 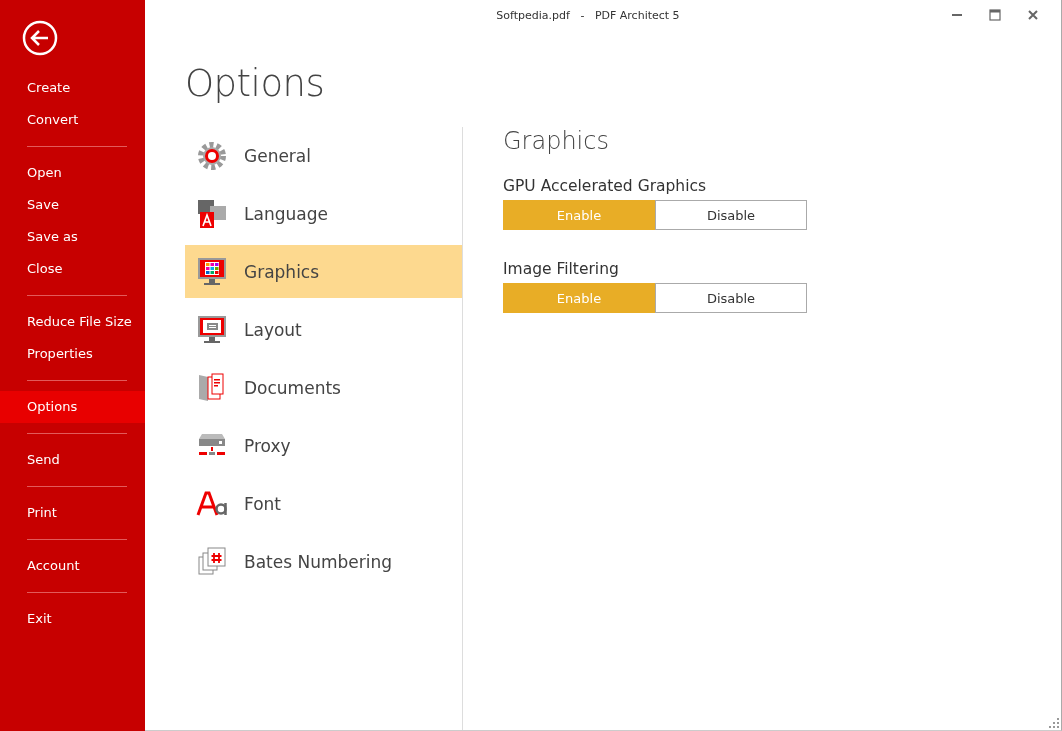 I want to click on setting-label: GPU Accelerated Graphics, so click(x=605, y=186).